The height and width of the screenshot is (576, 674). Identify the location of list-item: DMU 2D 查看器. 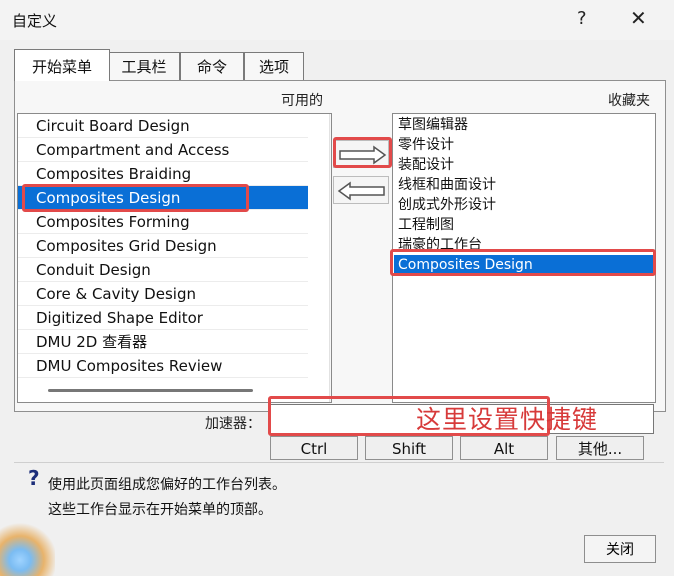
(163, 342).